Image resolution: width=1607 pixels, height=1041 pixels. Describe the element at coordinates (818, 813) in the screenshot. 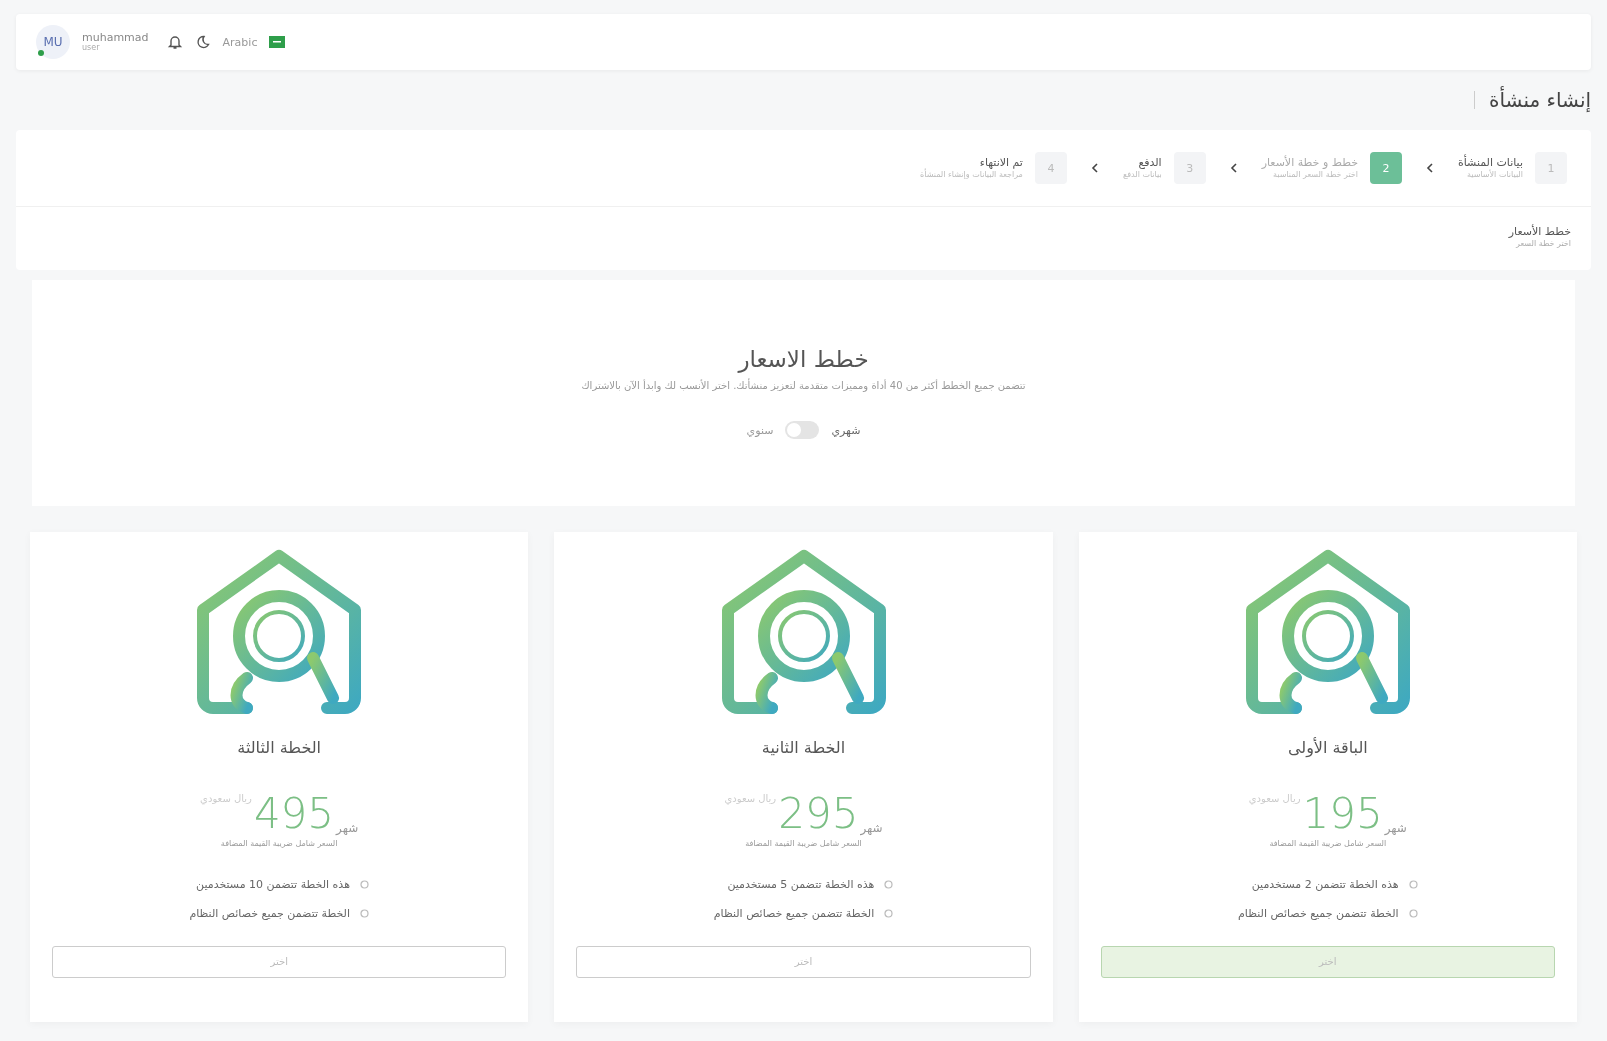

I see `plan-price: 295` at that location.